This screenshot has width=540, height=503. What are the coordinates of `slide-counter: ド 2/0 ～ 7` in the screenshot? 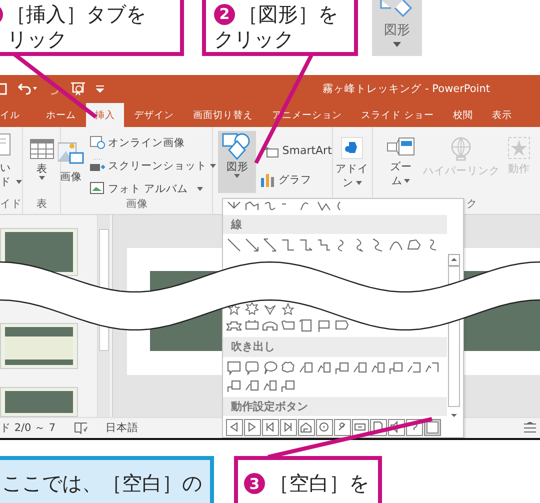 It's located at (28, 428).